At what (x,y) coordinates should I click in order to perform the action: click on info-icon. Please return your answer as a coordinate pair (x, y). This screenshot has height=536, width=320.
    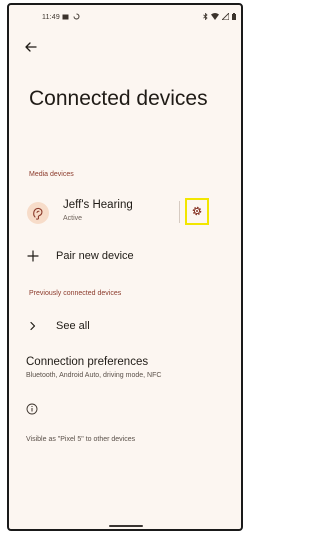
    Looking at the image, I should click on (32, 409).